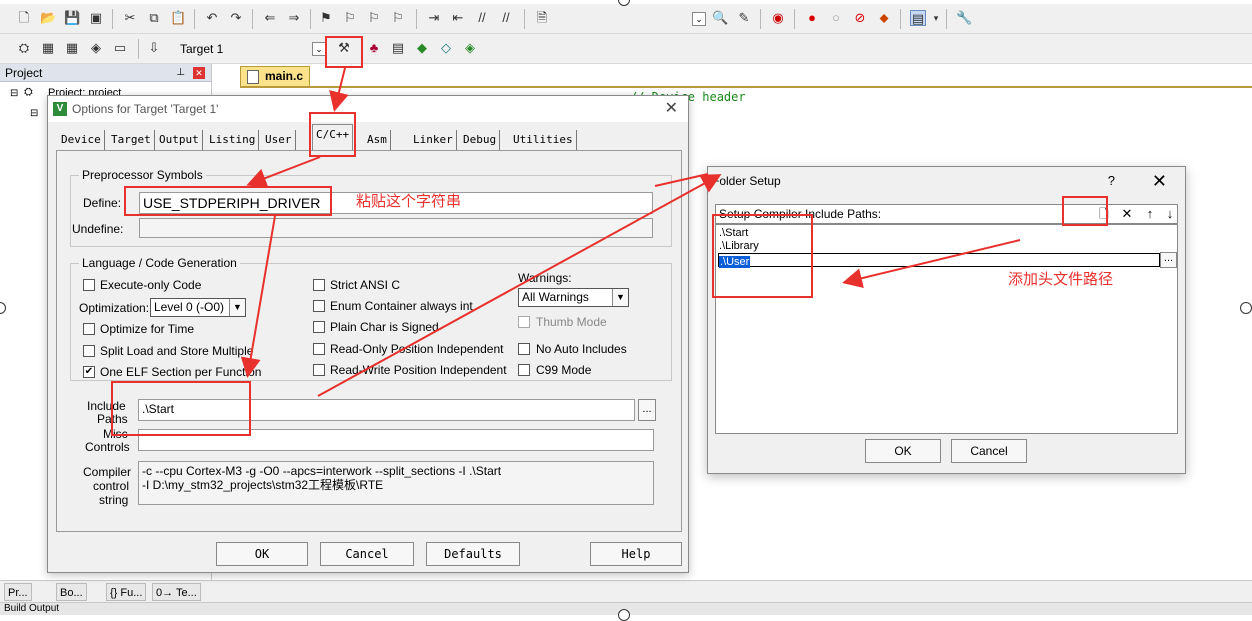 The height and width of the screenshot is (621, 1252). Describe the element at coordinates (319, 49) in the screenshot. I see `target-dropdown-icon: ⌄` at that location.